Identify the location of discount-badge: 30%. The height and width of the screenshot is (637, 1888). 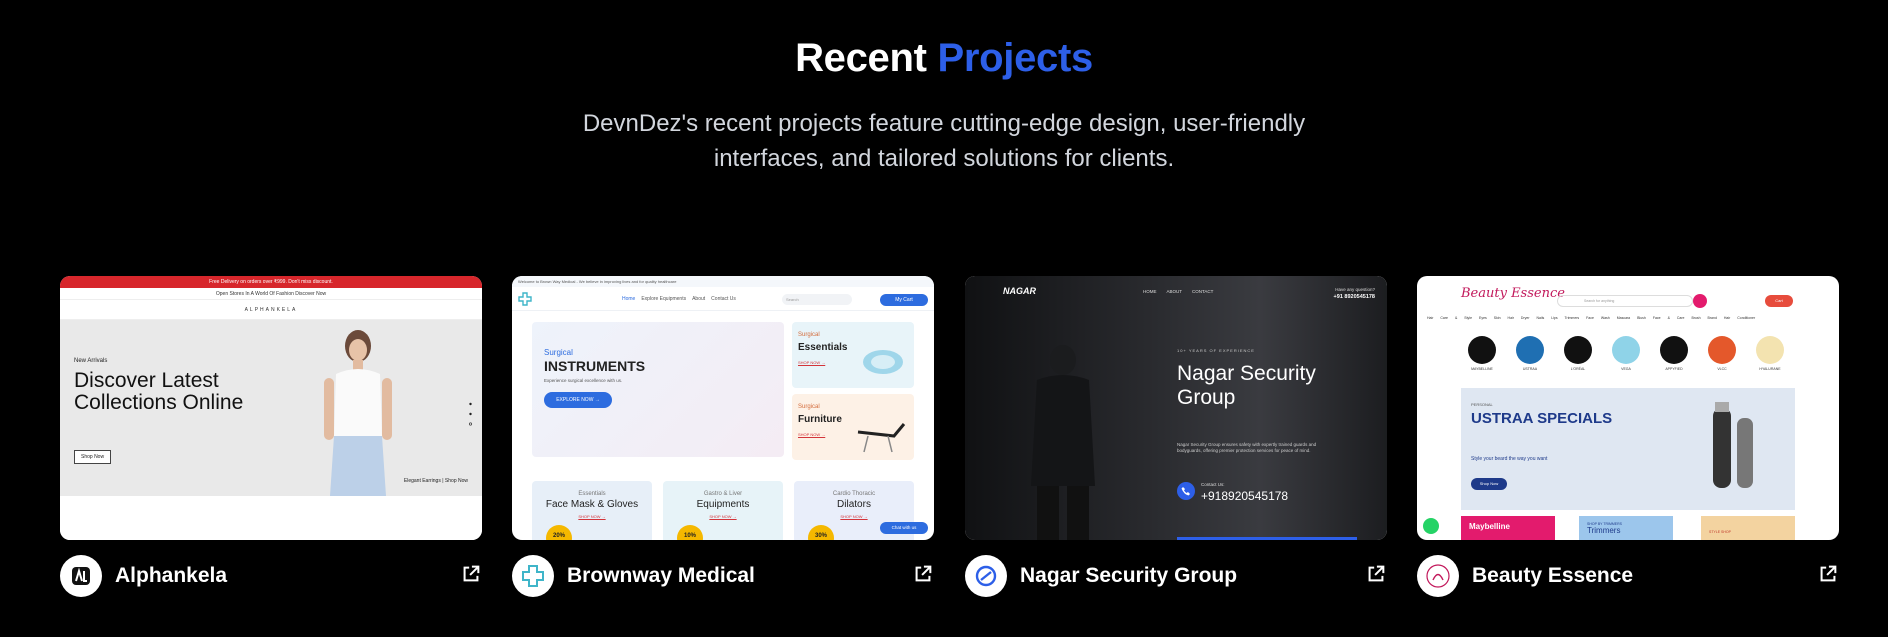
(821, 532).